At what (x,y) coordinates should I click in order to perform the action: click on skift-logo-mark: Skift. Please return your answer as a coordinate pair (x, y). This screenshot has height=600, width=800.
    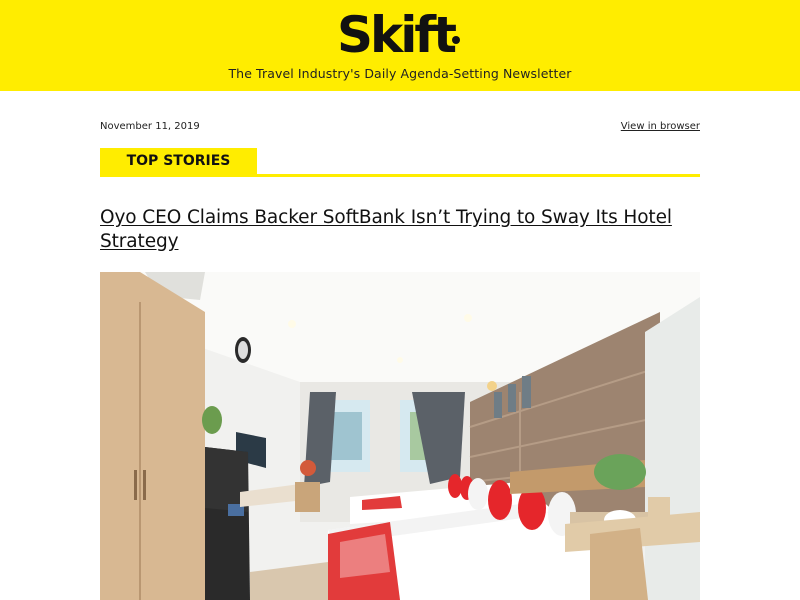
    Looking at the image, I should click on (398, 34).